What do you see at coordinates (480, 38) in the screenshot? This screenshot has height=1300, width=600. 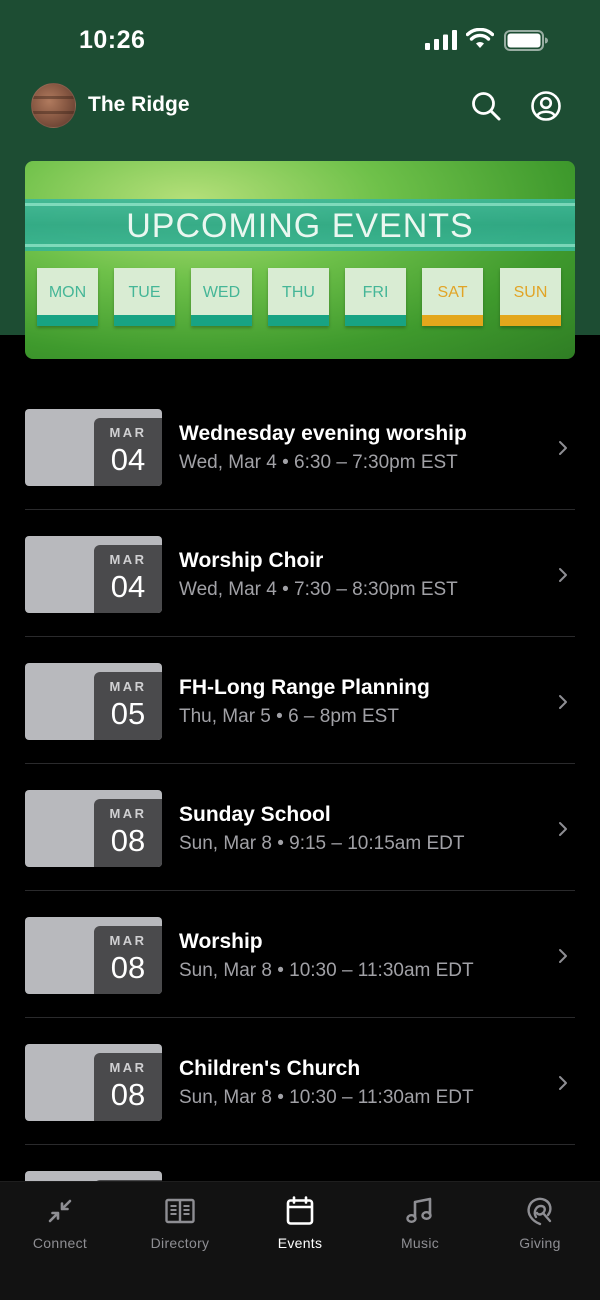 I see `wifi-icon` at bounding box center [480, 38].